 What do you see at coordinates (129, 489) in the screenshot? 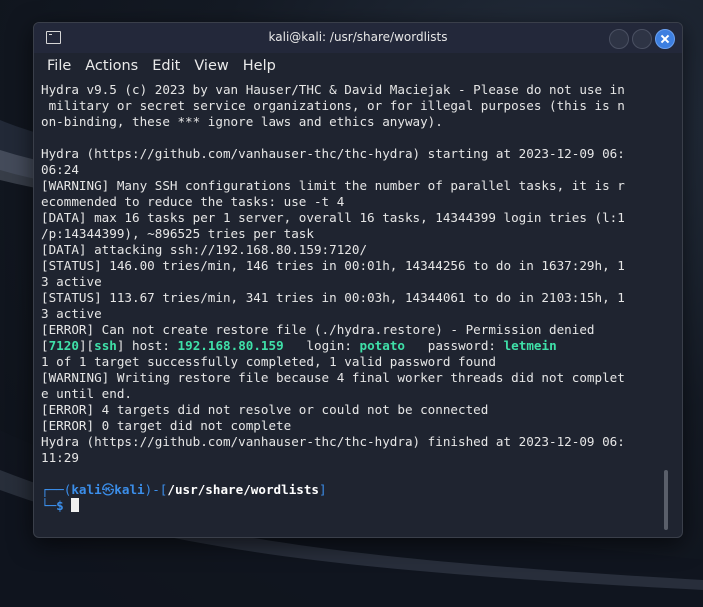
I see `prompt-host: kali` at bounding box center [129, 489].